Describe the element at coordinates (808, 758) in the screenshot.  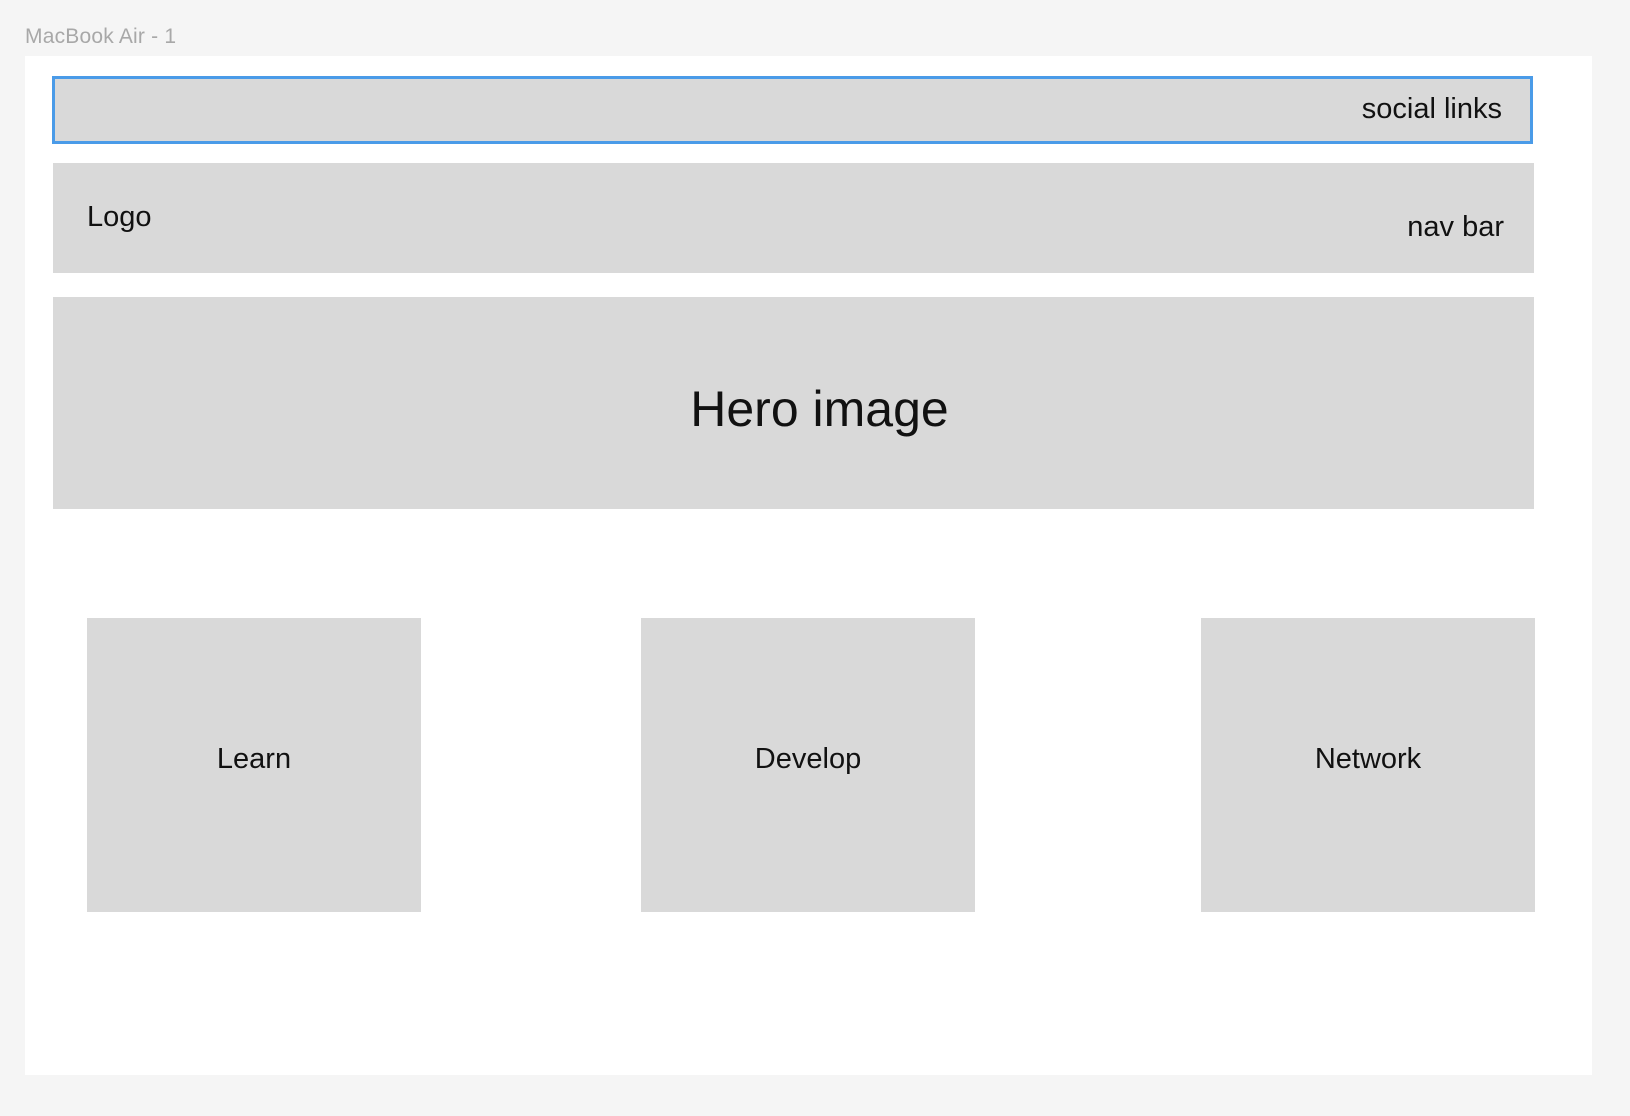
I see `develop-card-label: Develop` at that location.